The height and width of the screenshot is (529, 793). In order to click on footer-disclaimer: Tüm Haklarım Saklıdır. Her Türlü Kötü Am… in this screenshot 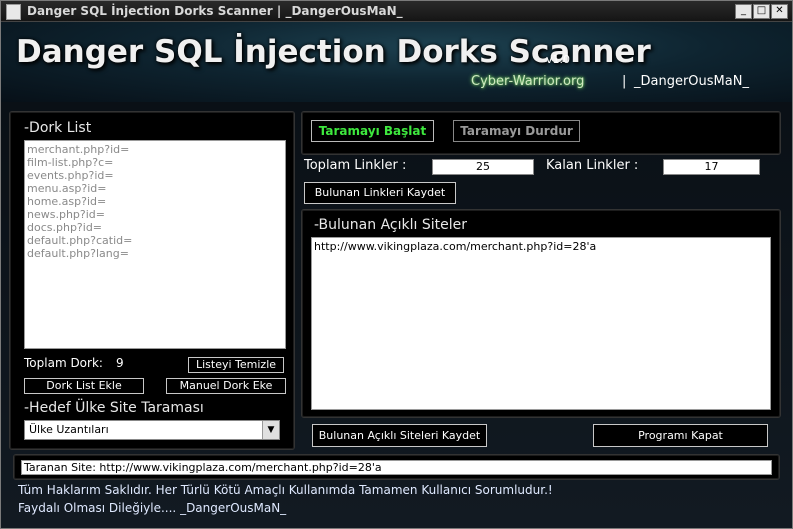, I will do `click(285, 490)`.